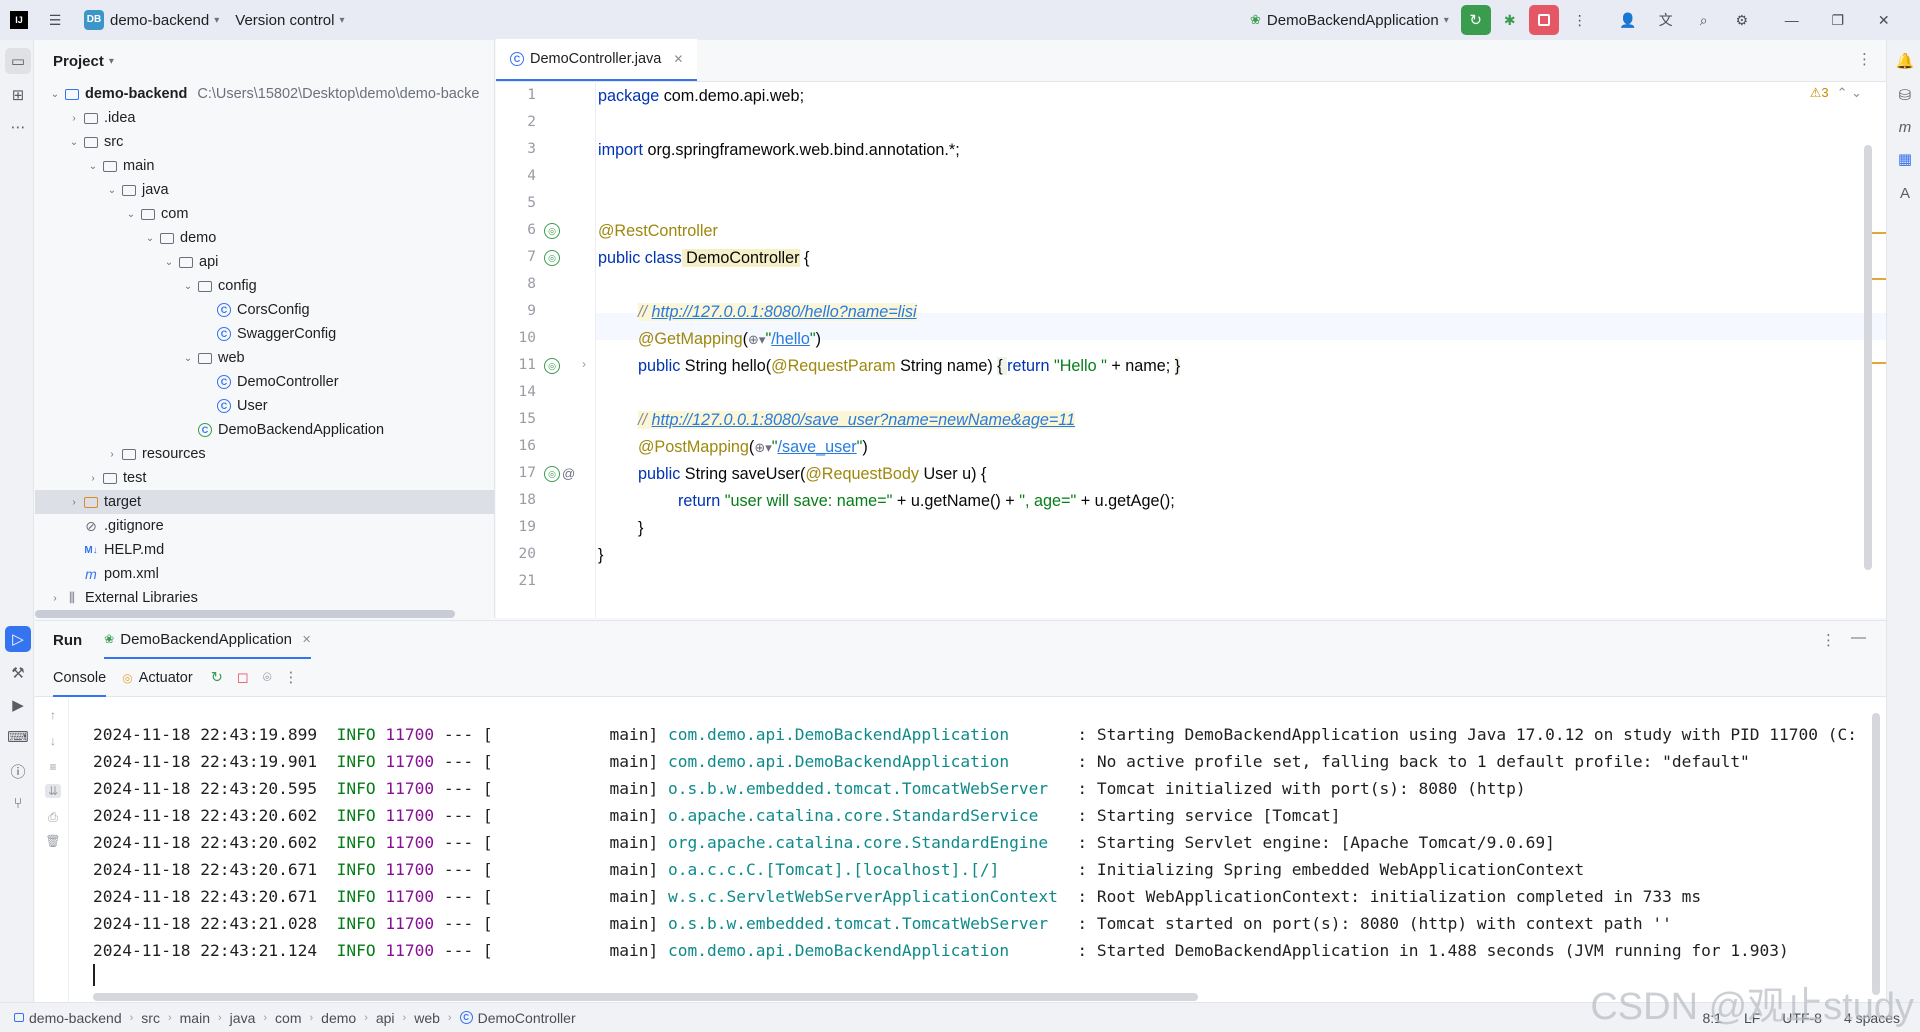 The image size is (1920, 1032). What do you see at coordinates (790, 339) in the screenshot?
I see `hello-path-link: /hello` at bounding box center [790, 339].